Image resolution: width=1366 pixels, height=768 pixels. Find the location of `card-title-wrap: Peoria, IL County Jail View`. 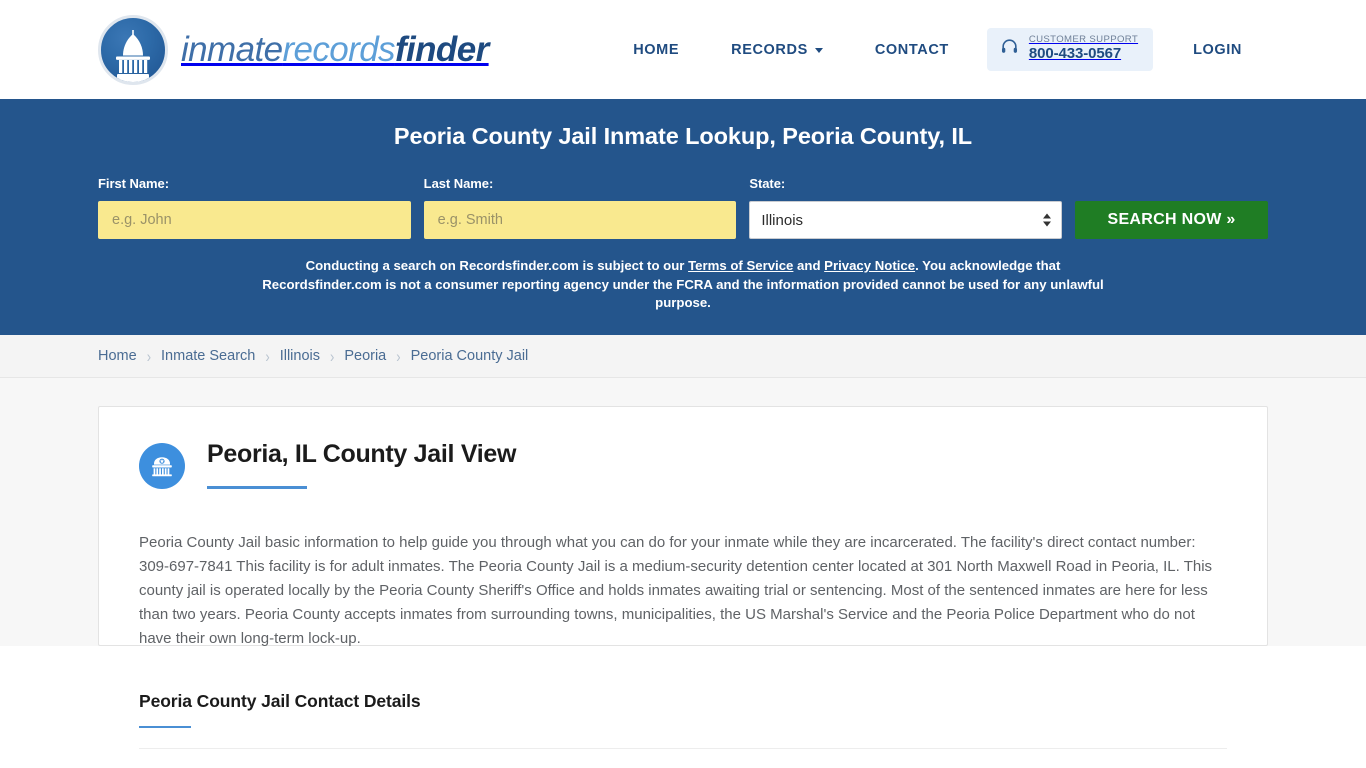

card-title-wrap: Peoria, IL County Jail View is located at coordinates (361, 465).